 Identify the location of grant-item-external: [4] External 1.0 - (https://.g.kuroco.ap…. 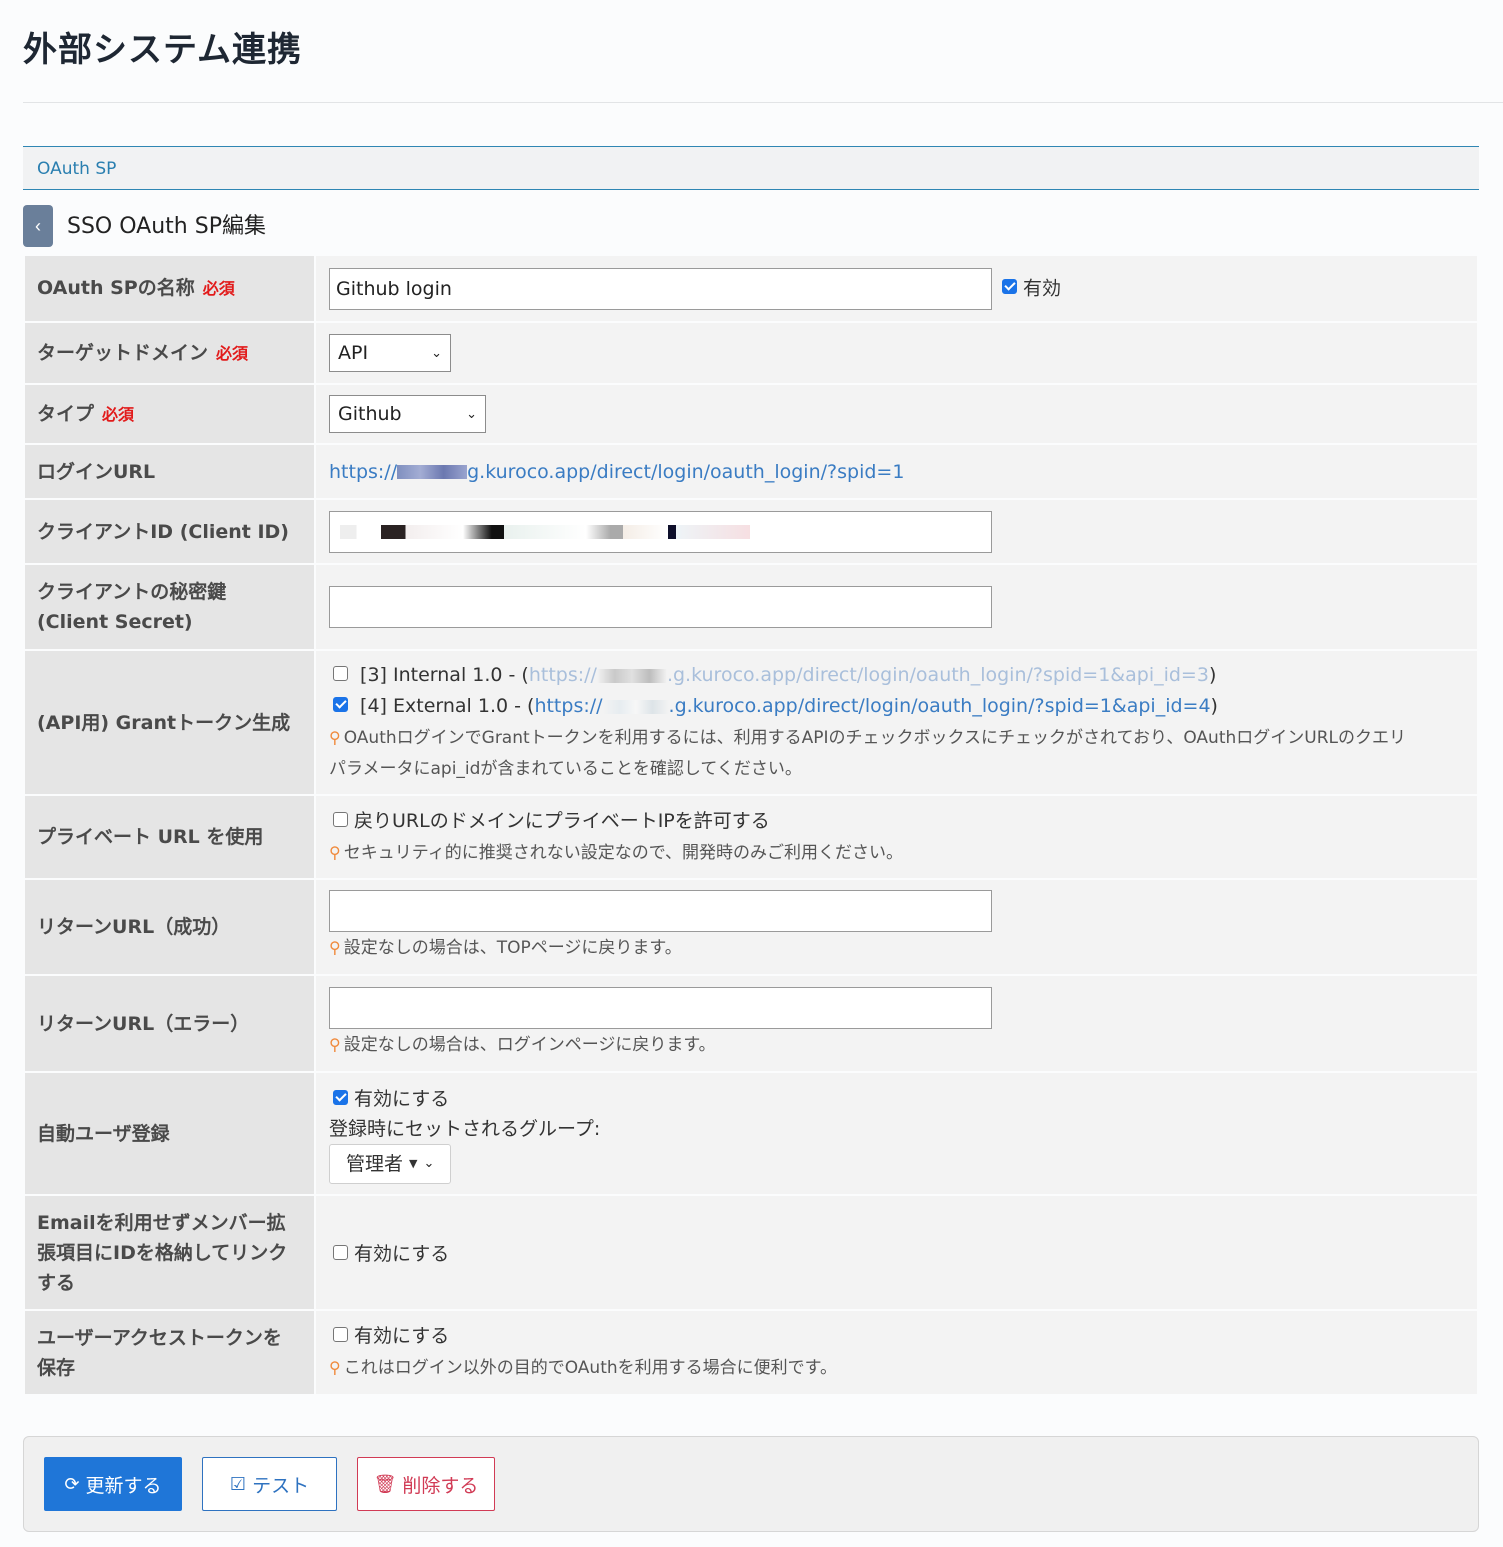
(897, 706).